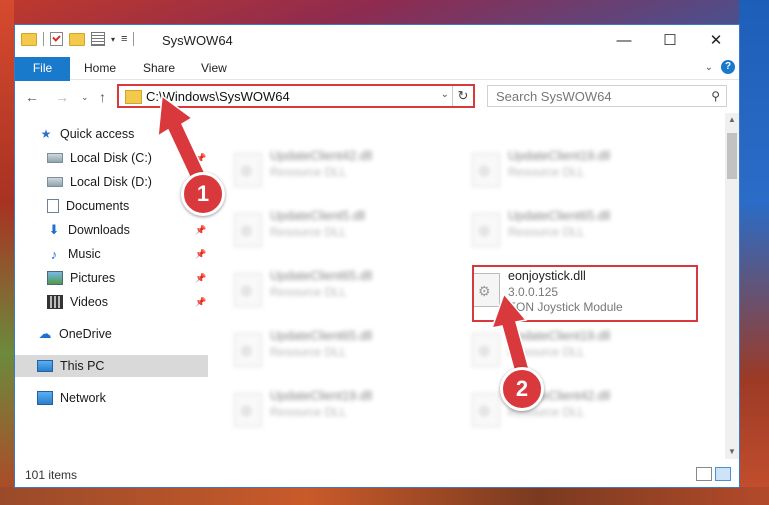 This screenshot has height=505, width=769. Describe the element at coordinates (98, 39) in the screenshot. I see `properties-icon` at that location.